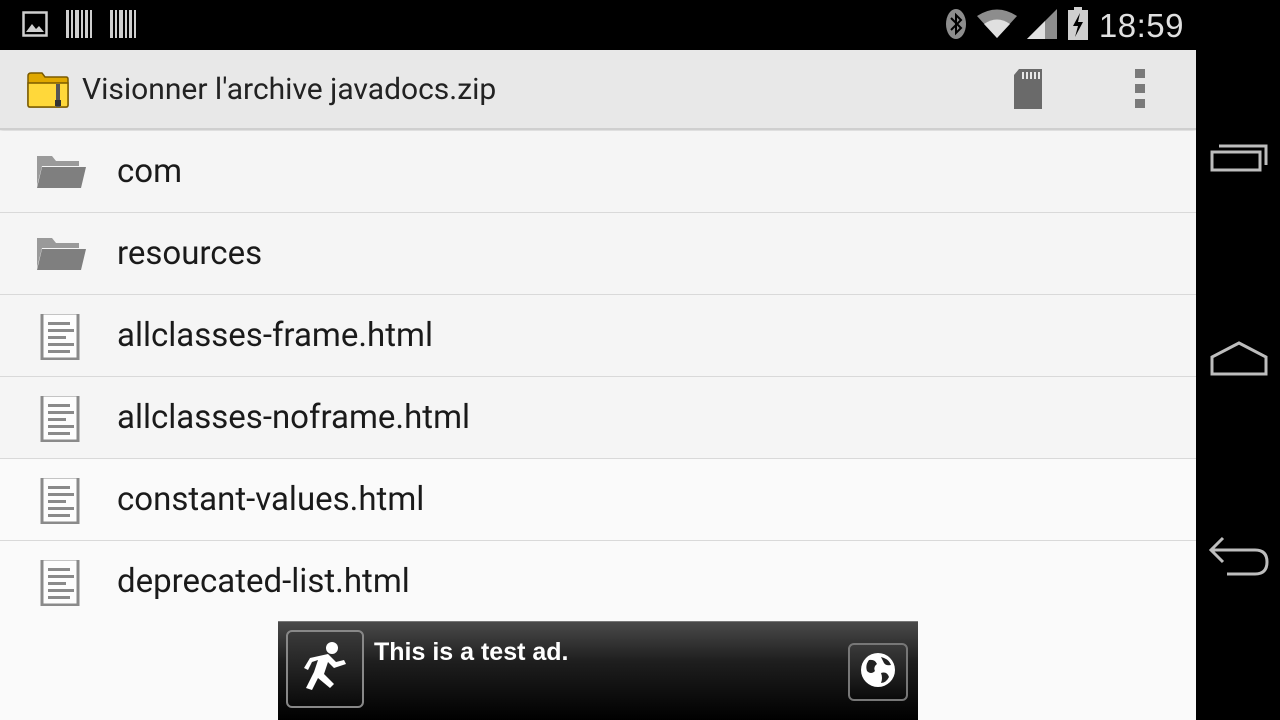 This screenshot has height=720, width=1280. I want to click on status-bar: 18:59, so click(598, 25).